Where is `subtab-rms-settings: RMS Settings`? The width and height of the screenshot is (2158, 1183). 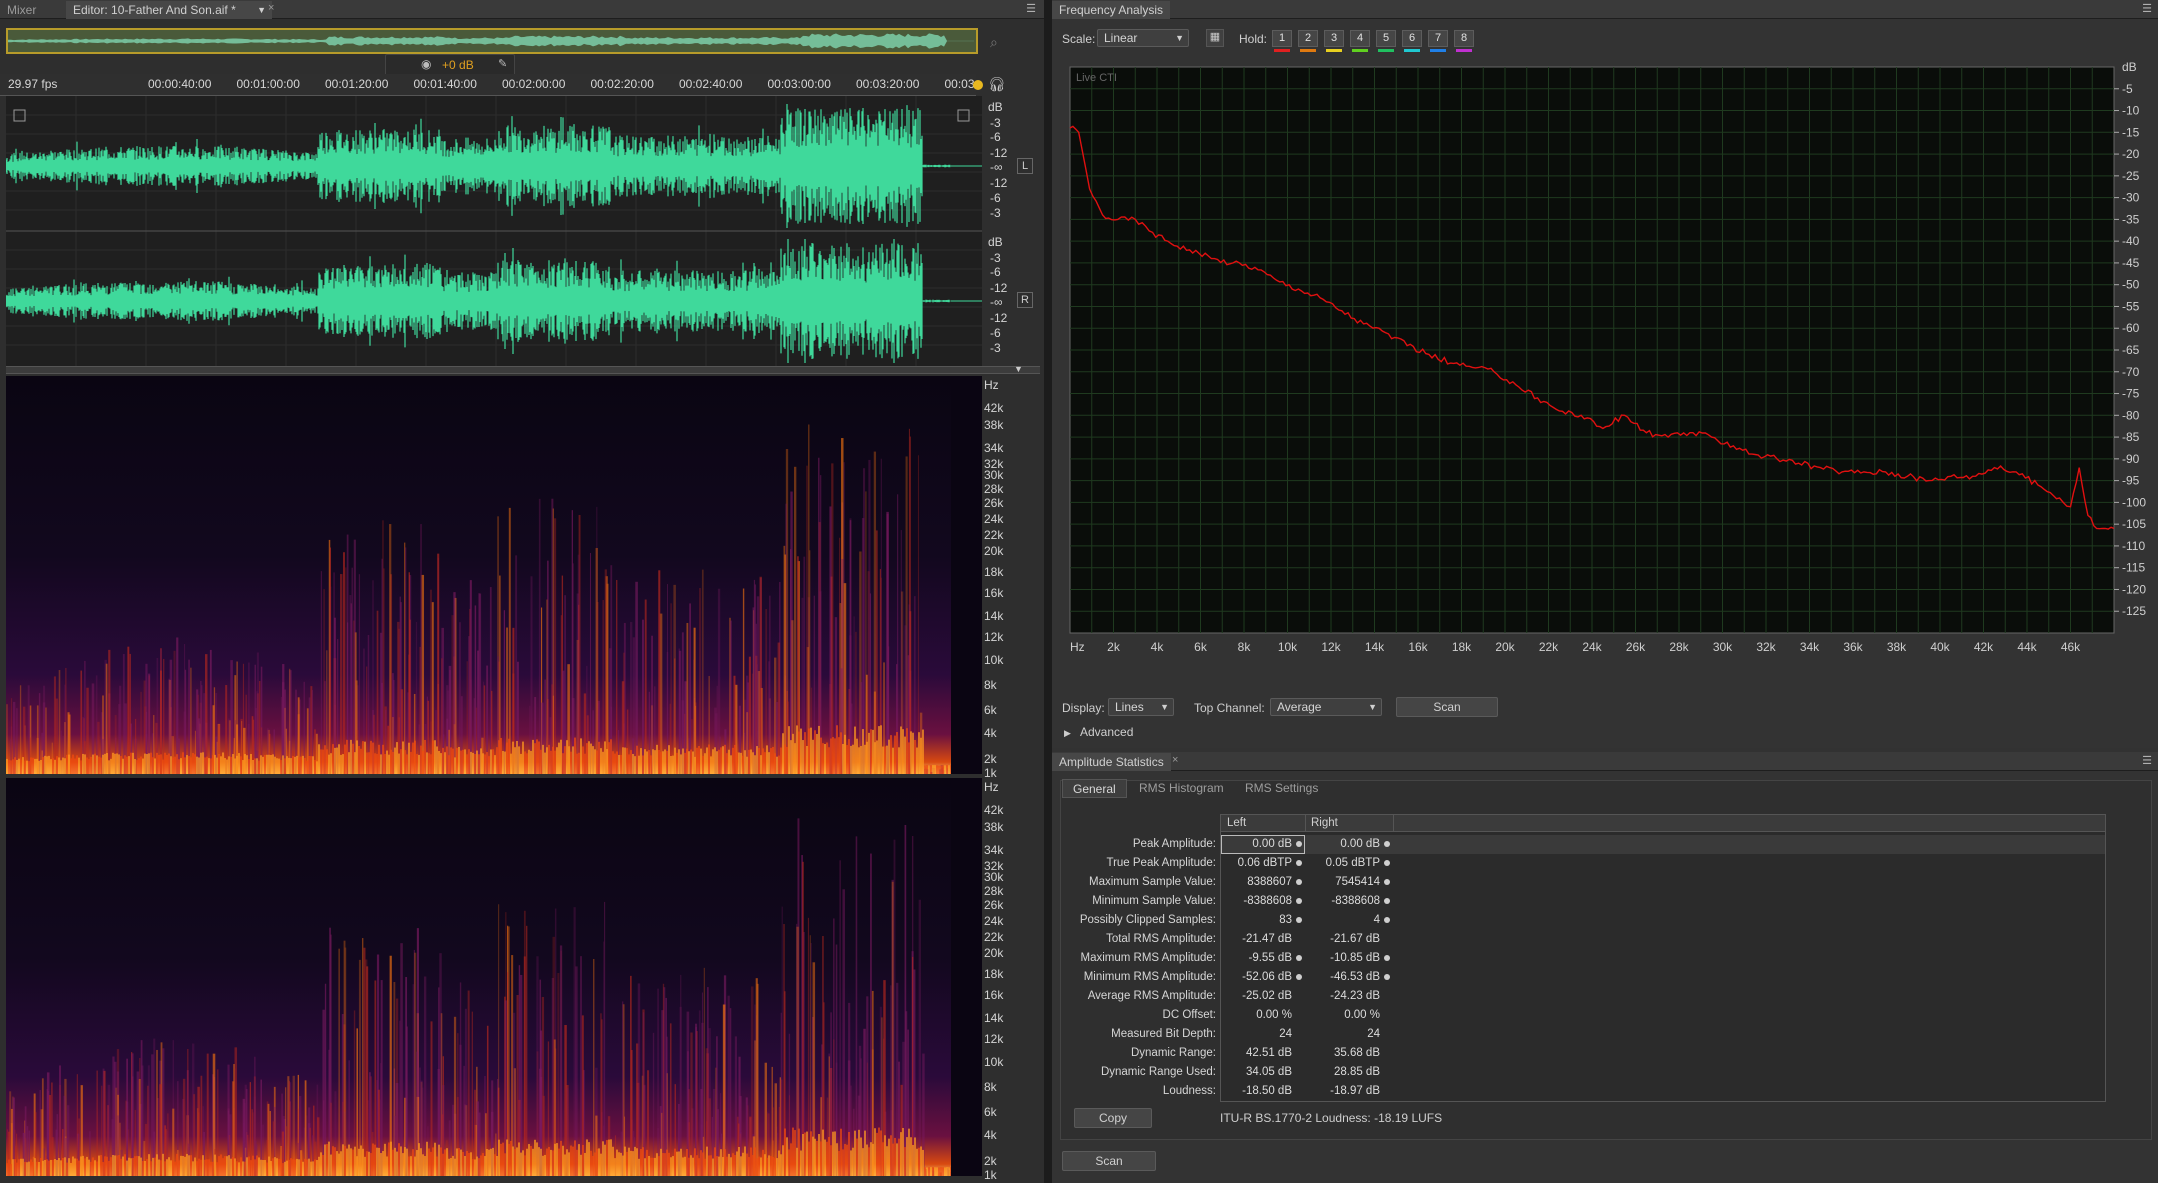
subtab-rms-settings: RMS Settings is located at coordinates (1281, 788).